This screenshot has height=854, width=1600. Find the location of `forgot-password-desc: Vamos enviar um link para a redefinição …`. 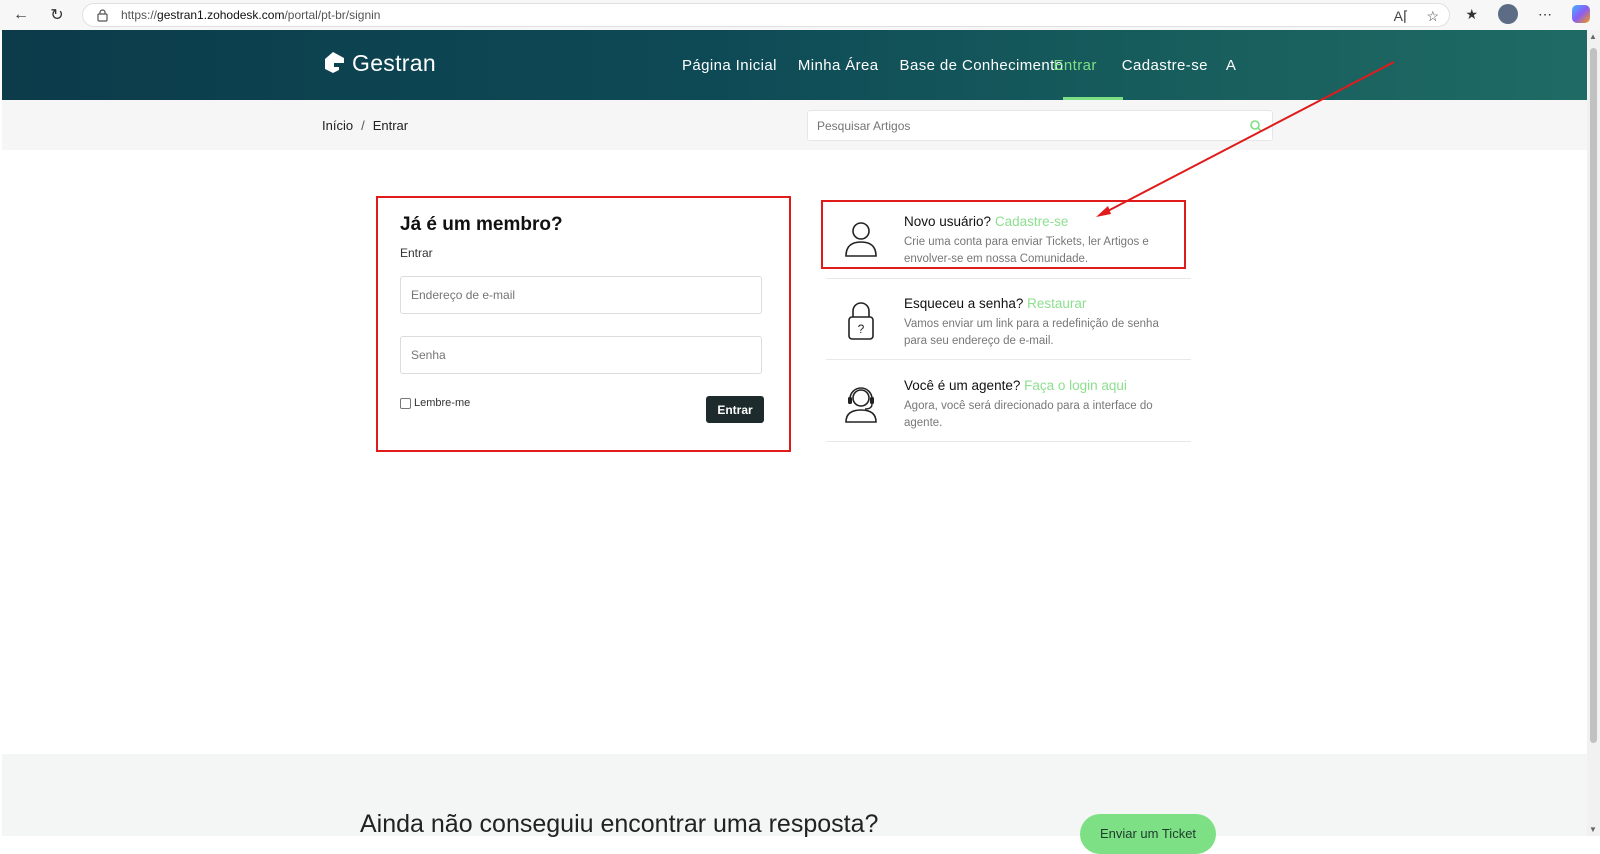

forgot-password-desc: Vamos enviar um link para a redefinição … is located at coordinates (1031, 332).